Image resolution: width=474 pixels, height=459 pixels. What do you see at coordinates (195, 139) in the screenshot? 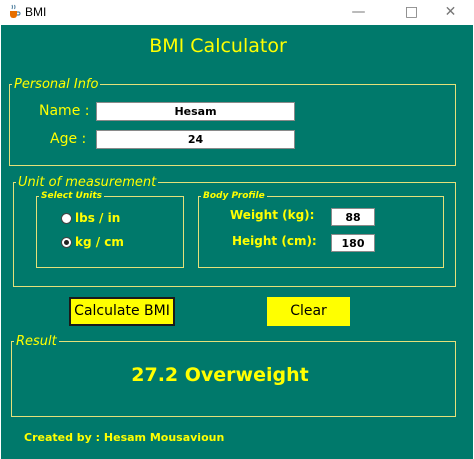
I see `age-field` at bounding box center [195, 139].